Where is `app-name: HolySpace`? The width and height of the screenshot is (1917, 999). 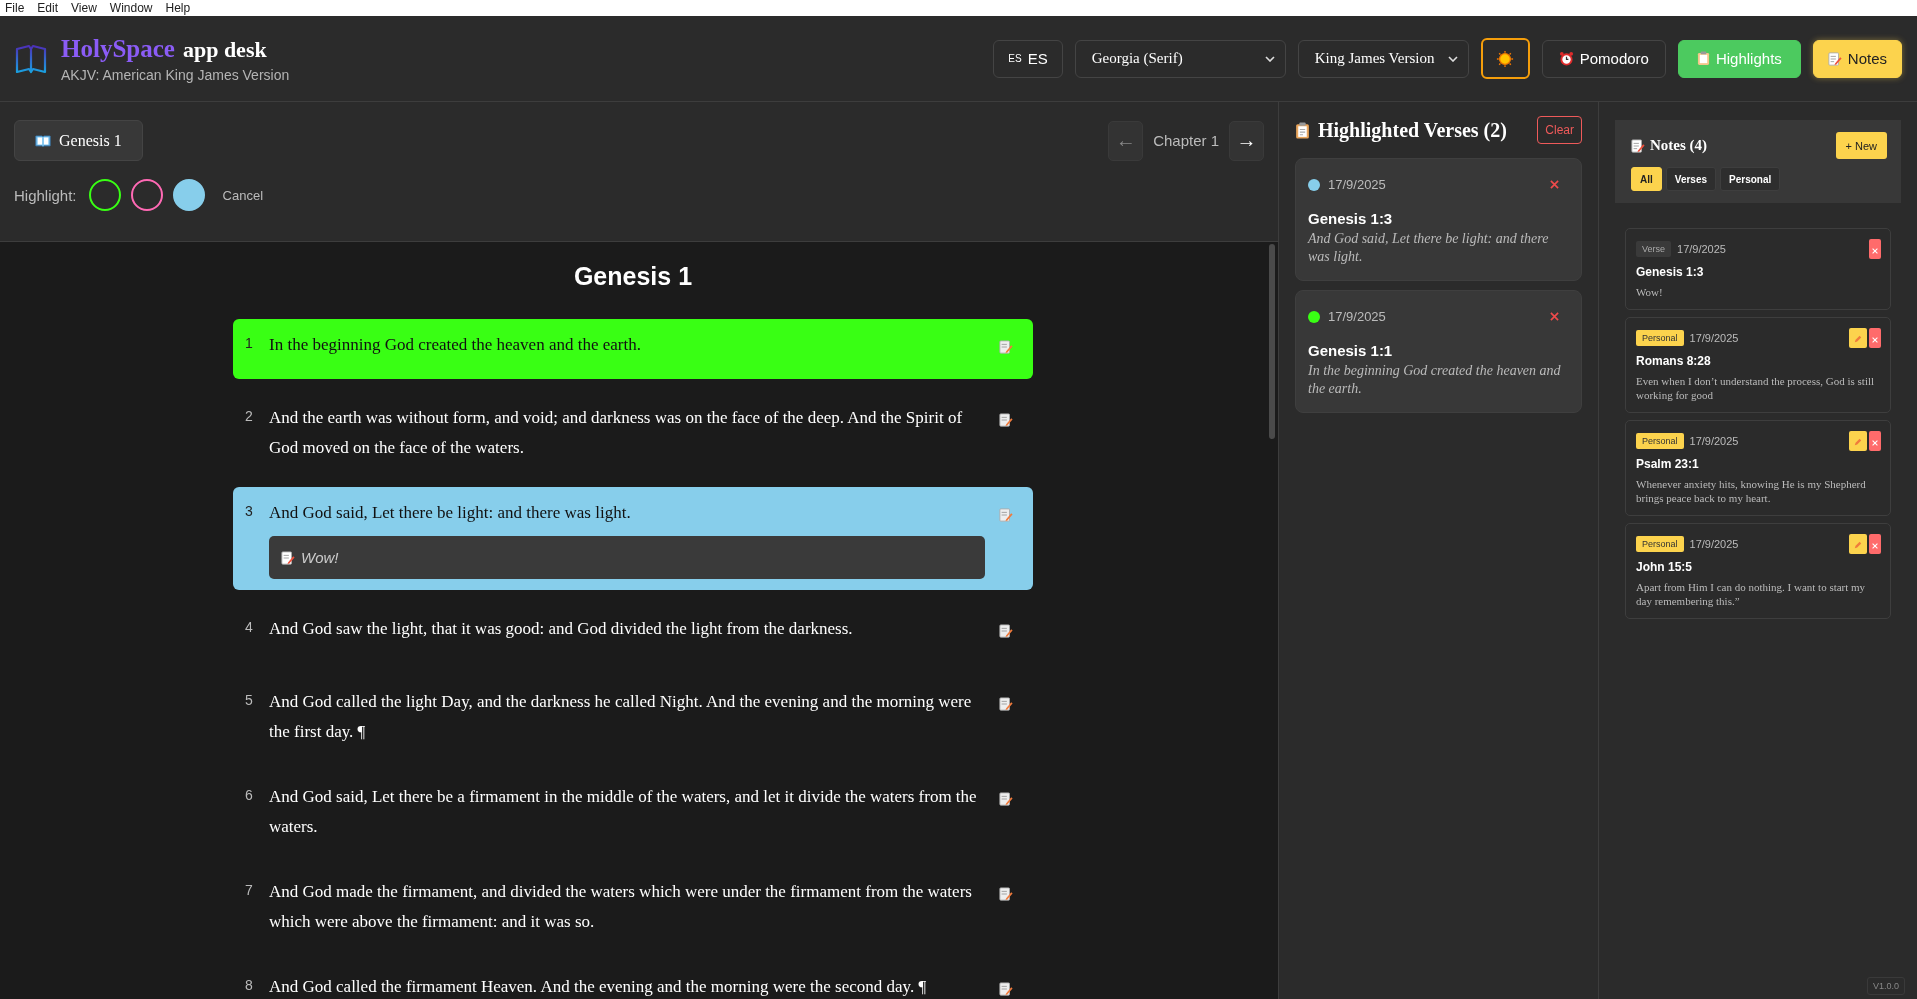
app-name: HolySpace is located at coordinates (118, 48).